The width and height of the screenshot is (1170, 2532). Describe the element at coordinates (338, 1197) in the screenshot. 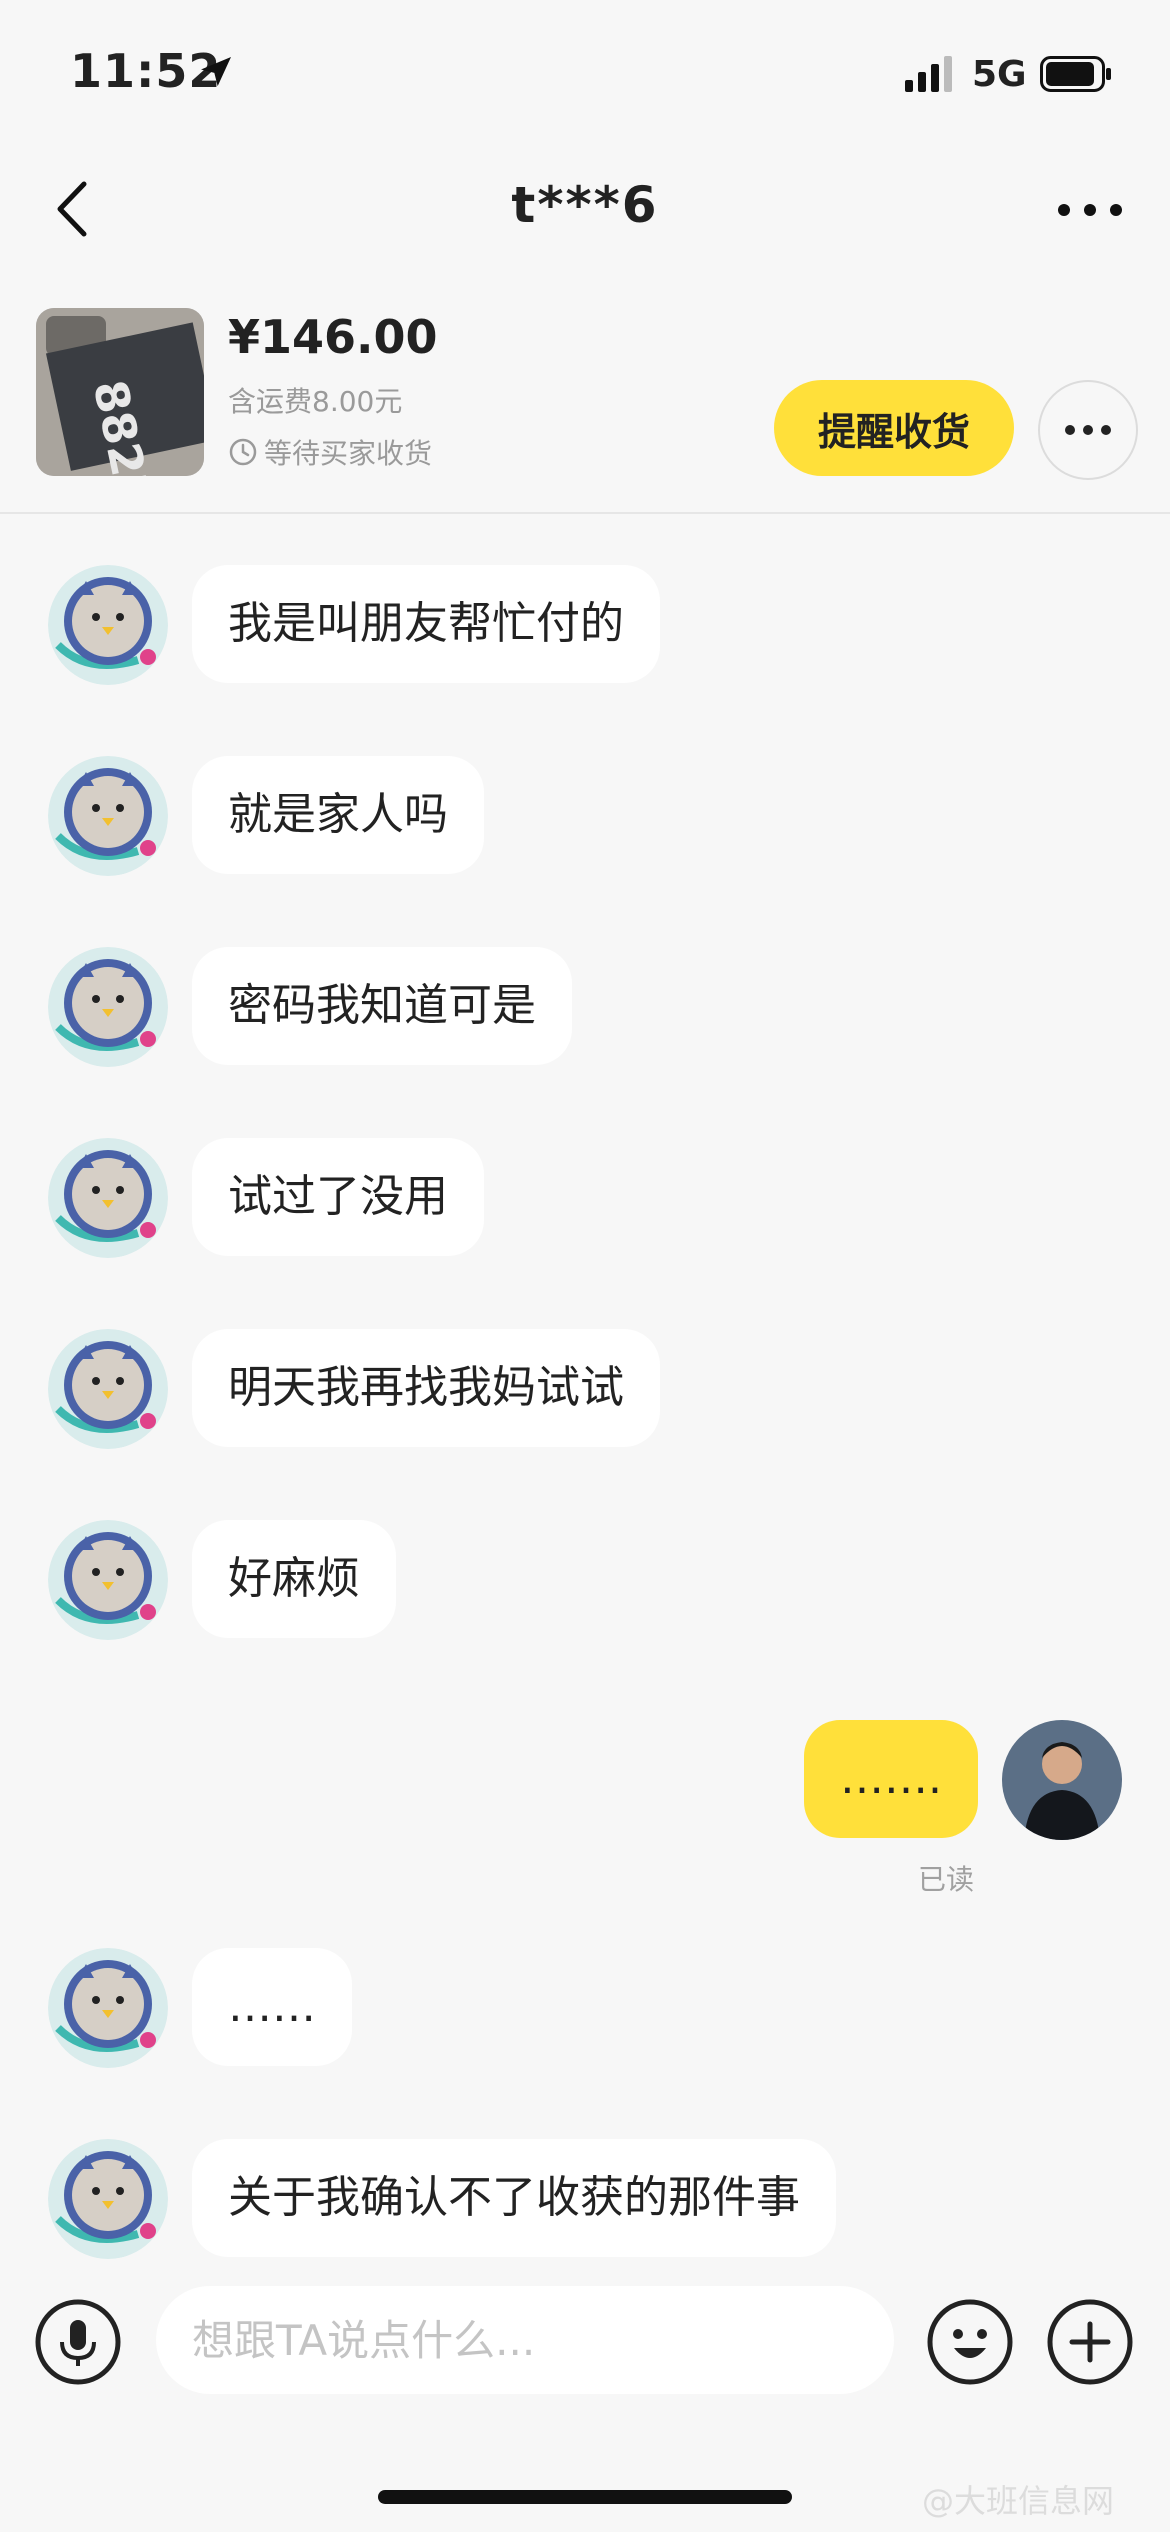

I see `received-message-bubble: 试过了没用` at that location.